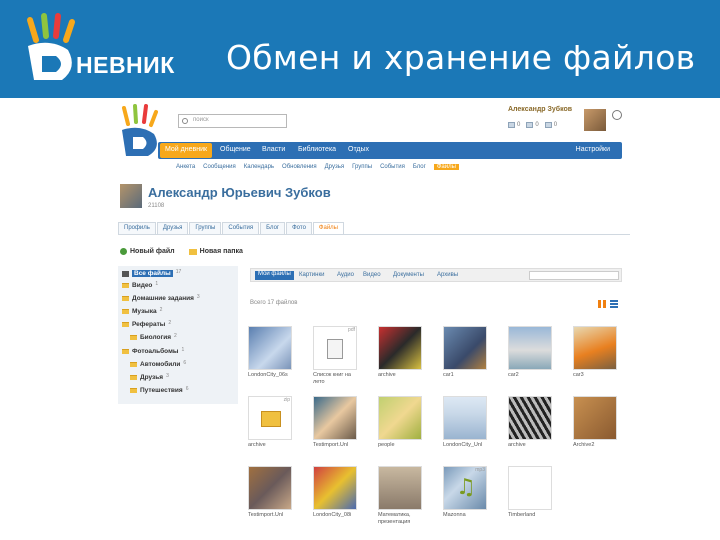 This screenshot has height=540, width=720. Describe the element at coordinates (235, 149) in the screenshot. I see `nav-item-communication: Общение` at that location.